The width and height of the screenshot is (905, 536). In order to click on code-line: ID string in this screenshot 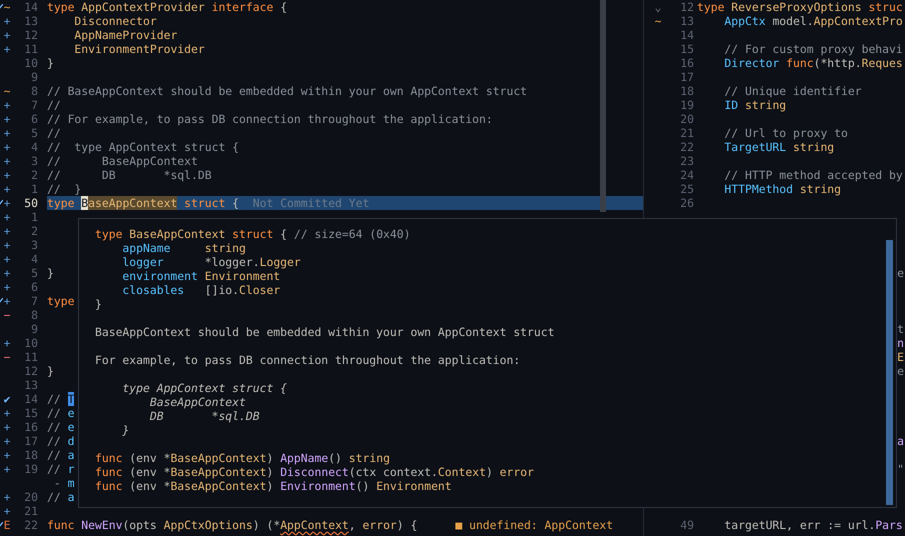, I will do `click(754, 105)`.